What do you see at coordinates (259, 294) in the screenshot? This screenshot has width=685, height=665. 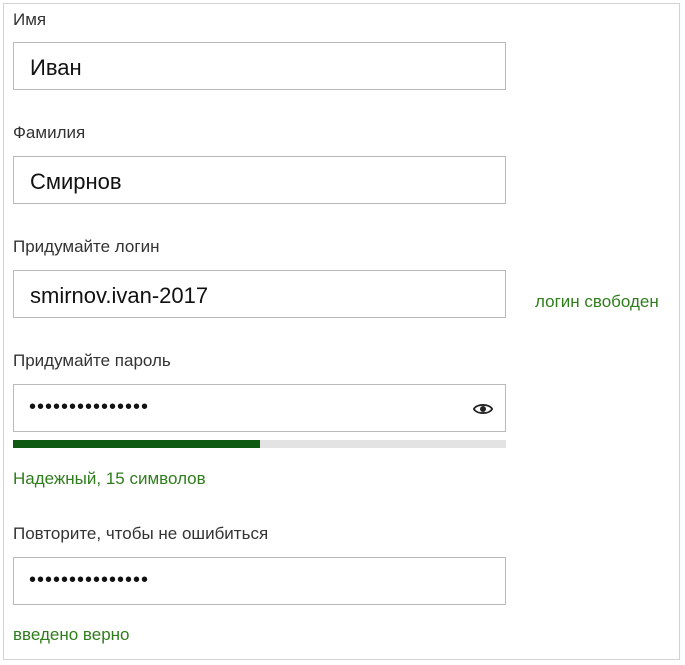 I see `login-field: smirnov.ivan-2017` at bounding box center [259, 294].